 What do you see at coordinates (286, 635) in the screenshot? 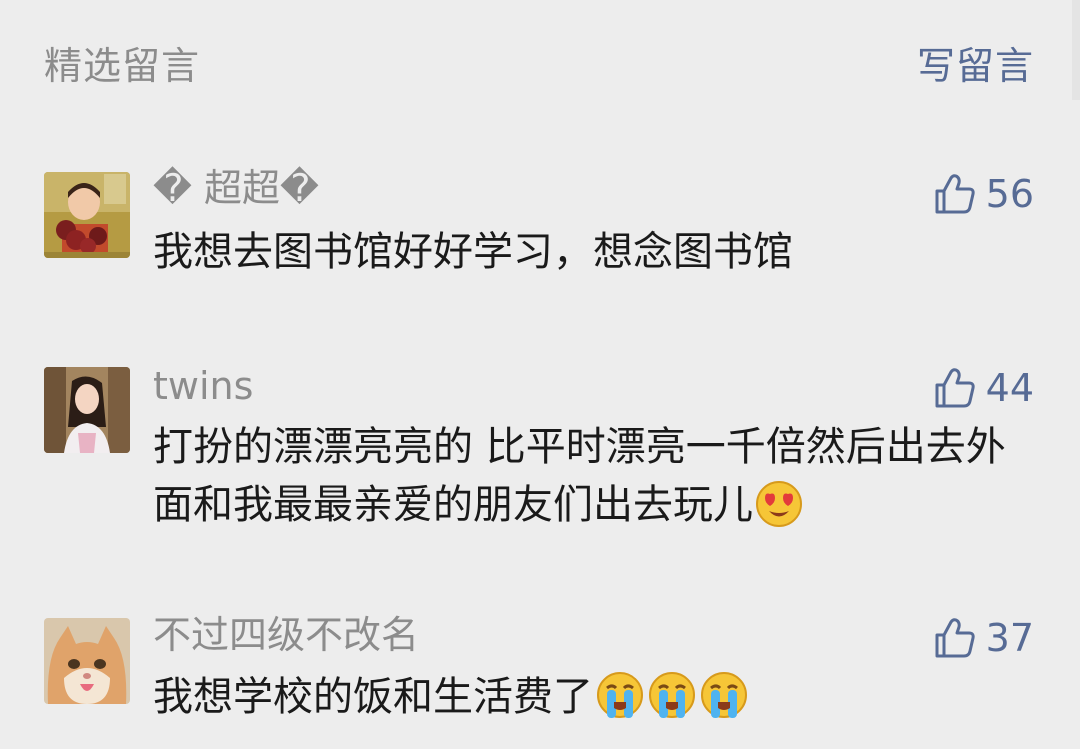
I see `commenter-name: 不过四级不改名` at bounding box center [286, 635].